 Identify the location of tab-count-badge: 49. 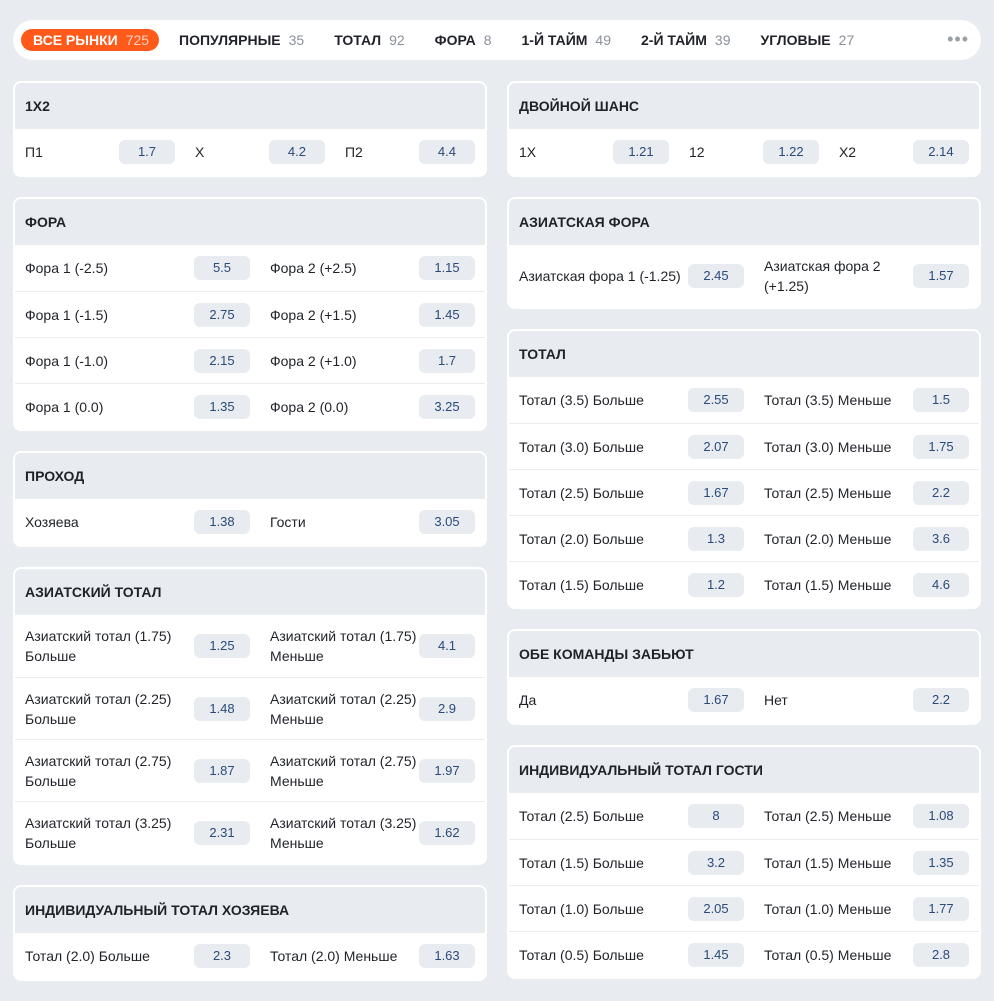
(603, 40).